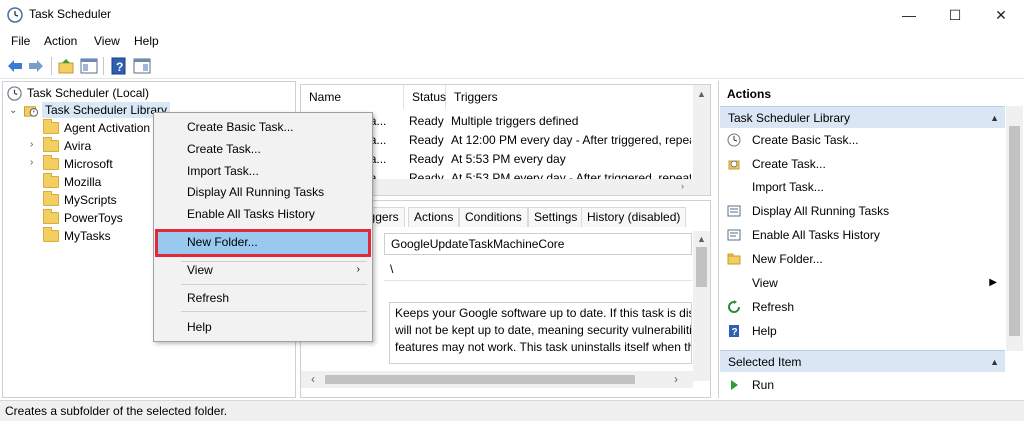  Describe the element at coordinates (119, 66) in the screenshot. I see `help-icon: ?` at that location.